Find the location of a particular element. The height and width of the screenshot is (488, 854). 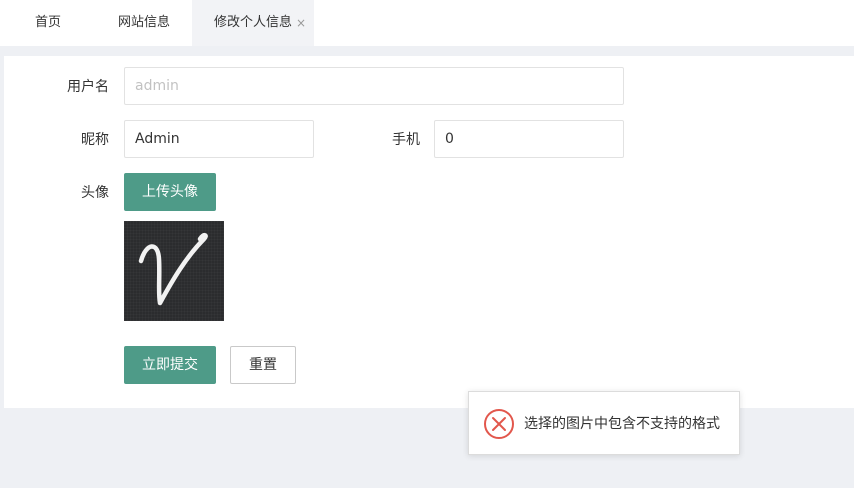

error-toast: 选择的图片中包含不支持的格式 is located at coordinates (604, 423).